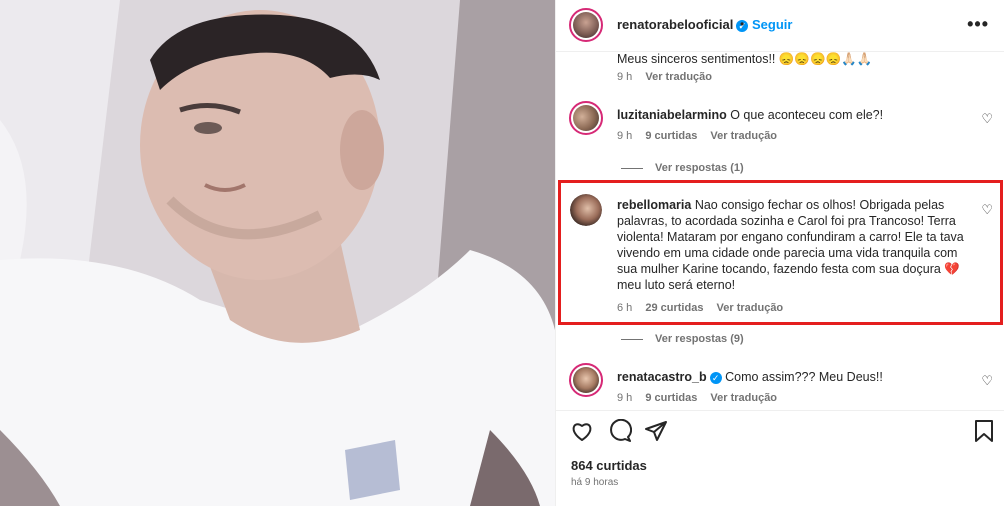  What do you see at coordinates (978, 24) in the screenshot?
I see `more-icon: •••` at bounding box center [978, 24].